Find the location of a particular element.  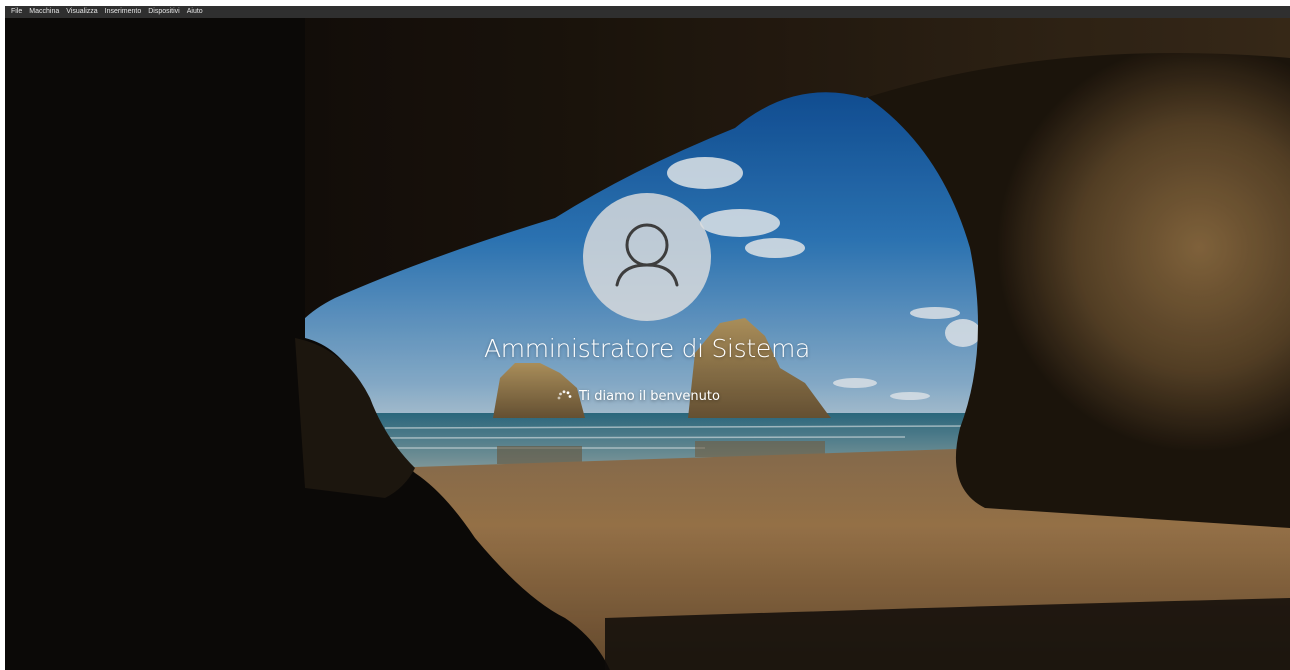

menu-aiuto: Aiuto is located at coordinates (195, 12).